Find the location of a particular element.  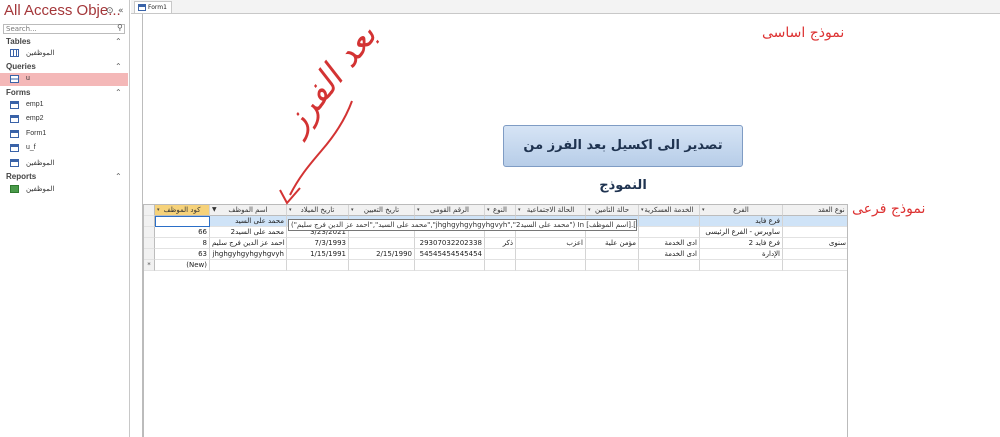

cell-branch: فرع فايد 2 is located at coordinates (741, 243).